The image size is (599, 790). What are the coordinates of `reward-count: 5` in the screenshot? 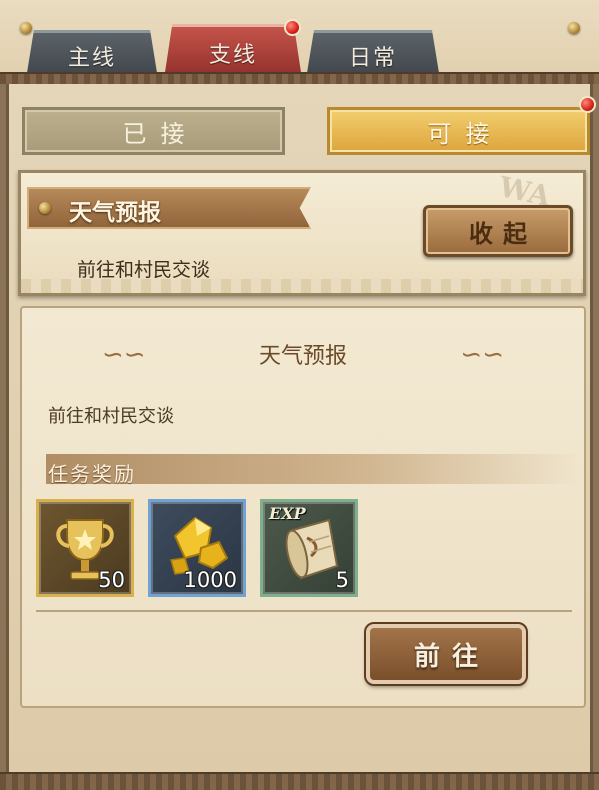 It's located at (342, 580).